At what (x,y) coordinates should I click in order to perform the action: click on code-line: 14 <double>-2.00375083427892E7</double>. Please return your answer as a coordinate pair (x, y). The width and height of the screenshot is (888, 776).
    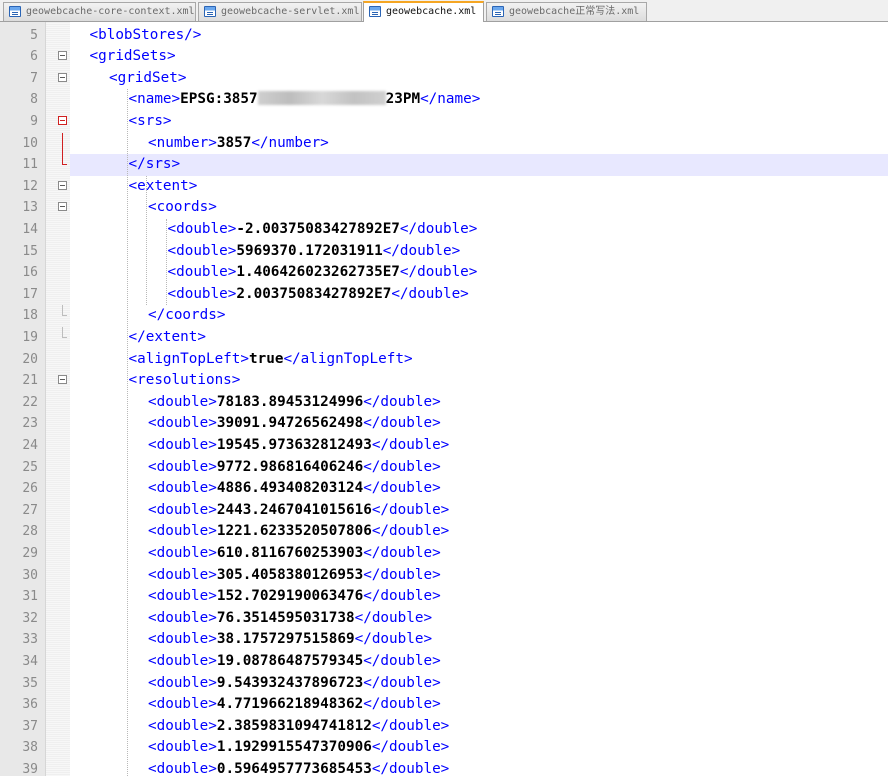
    Looking at the image, I should click on (444, 230).